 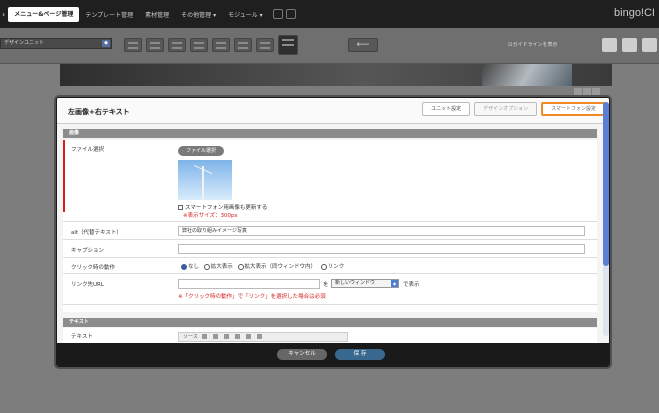 What do you see at coordinates (93, 268) in the screenshot?
I see `click-action-label: クリック時の動作` at bounding box center [93, 268].